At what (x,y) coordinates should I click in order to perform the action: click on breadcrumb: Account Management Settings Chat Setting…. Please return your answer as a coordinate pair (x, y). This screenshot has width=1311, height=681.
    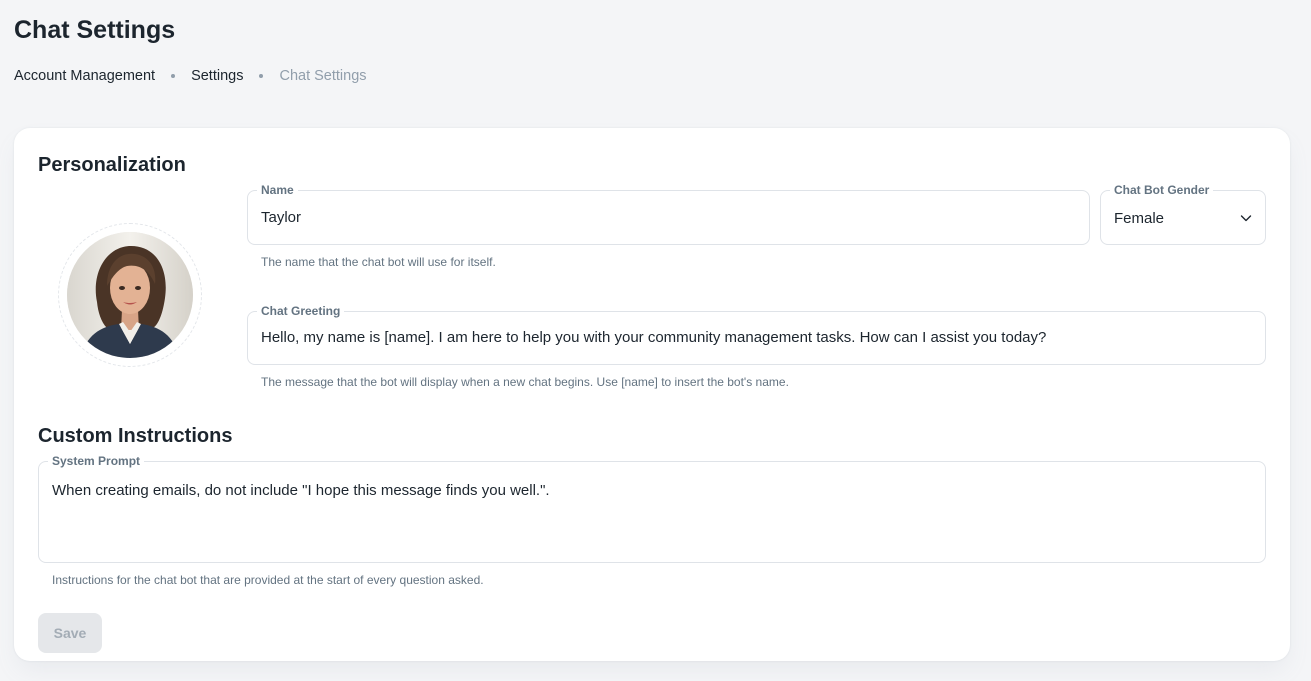
    Looking at the image, I should click on (190, 76).